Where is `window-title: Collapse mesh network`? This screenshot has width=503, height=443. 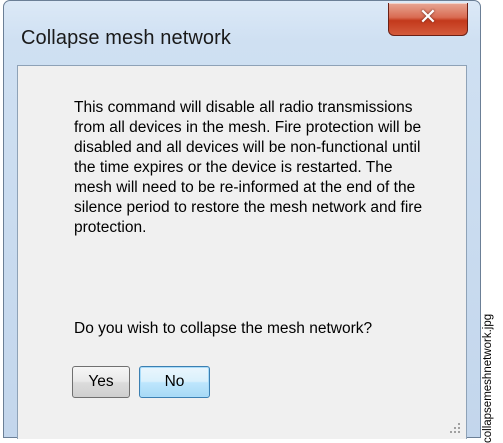 window-title: Collapse mesh network is located at coordinates (126, 38).